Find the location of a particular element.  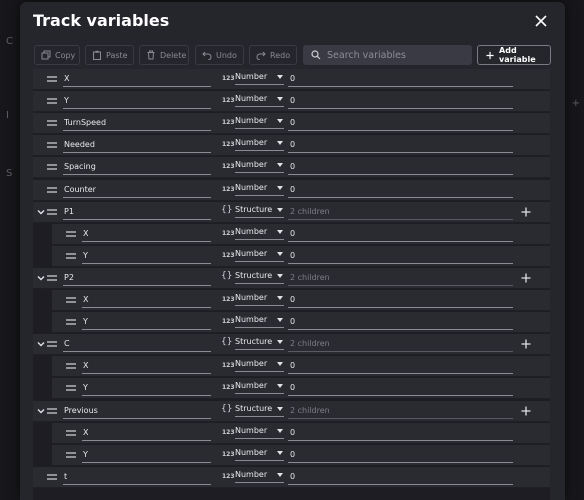

variable-name-field: Spacing is located at coordinates (137, 168).